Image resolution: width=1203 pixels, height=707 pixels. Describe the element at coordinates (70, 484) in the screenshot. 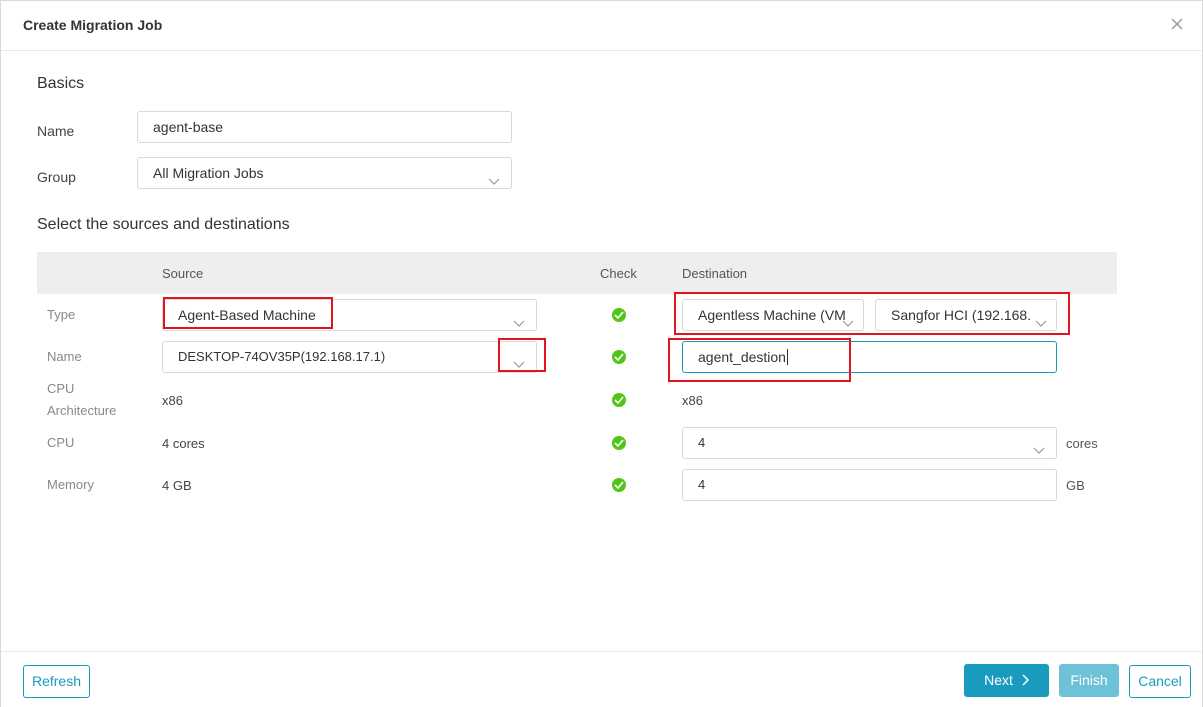

I see `memory-row-label: Memory` at that location.